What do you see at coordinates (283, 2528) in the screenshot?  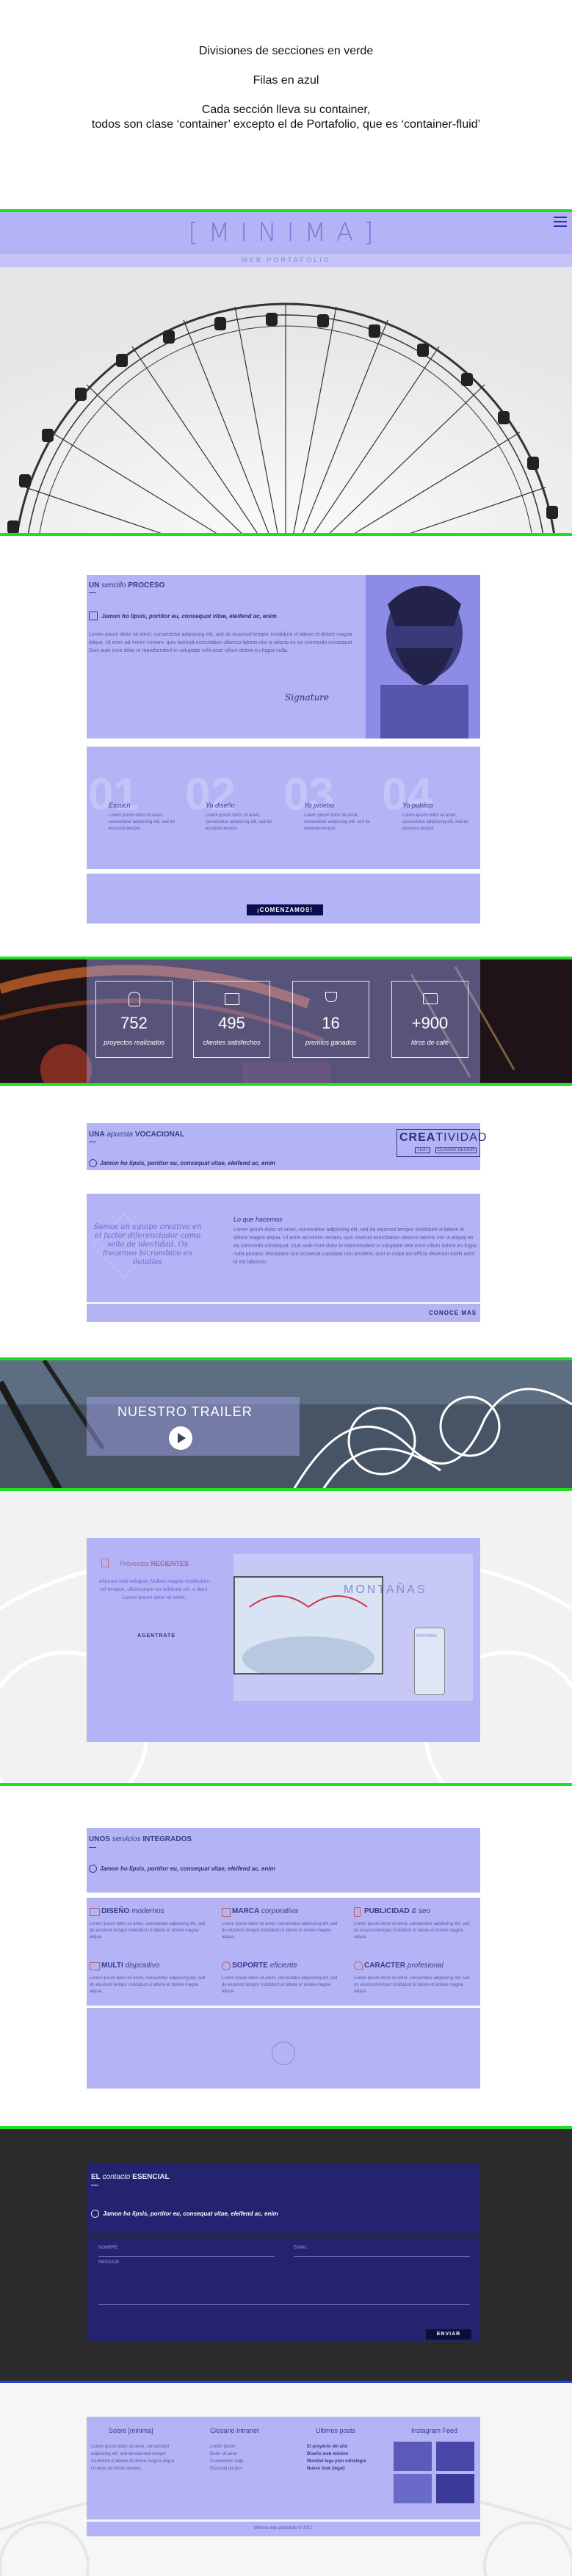 I see `copyright-text: Minima web portafolio © 2017` at bounding box center [283, 2528].